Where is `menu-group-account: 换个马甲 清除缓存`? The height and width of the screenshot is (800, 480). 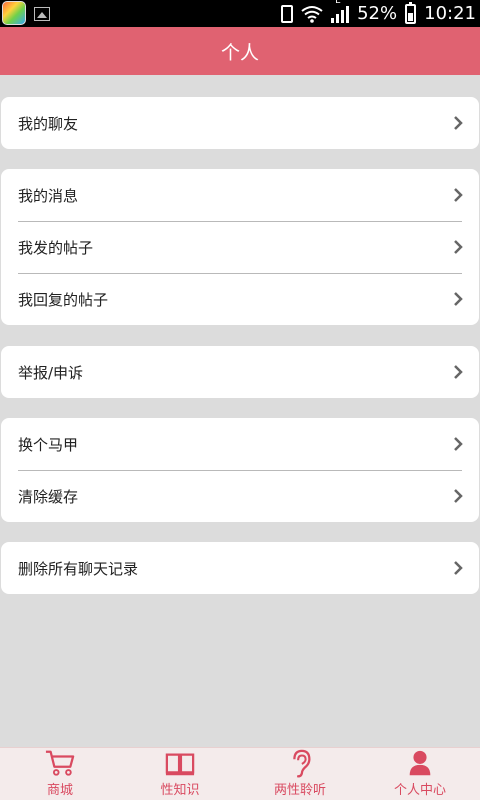
menu-group-account: 换个马甲 清除缓存 is located at coordinates (240, 470).